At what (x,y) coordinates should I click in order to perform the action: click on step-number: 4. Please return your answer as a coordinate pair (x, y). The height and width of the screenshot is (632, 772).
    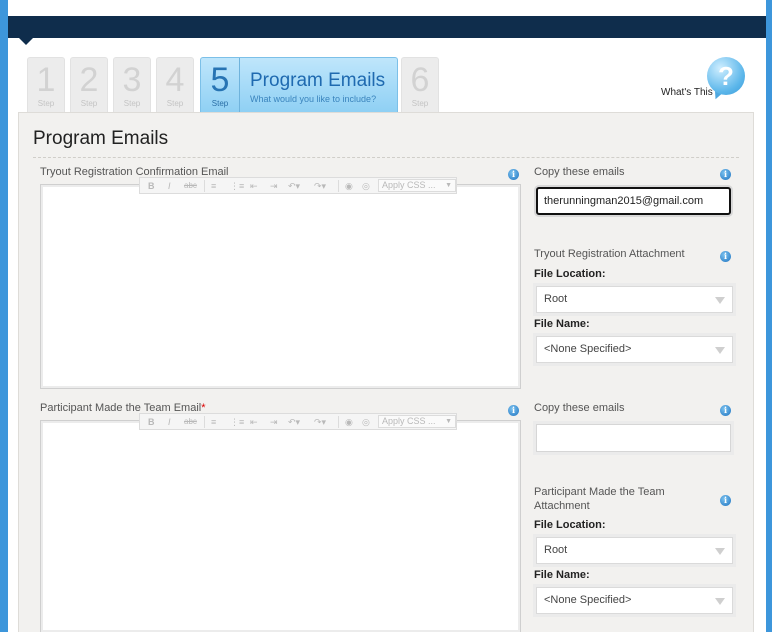
    Looking at the image, I should click on (175, 80).